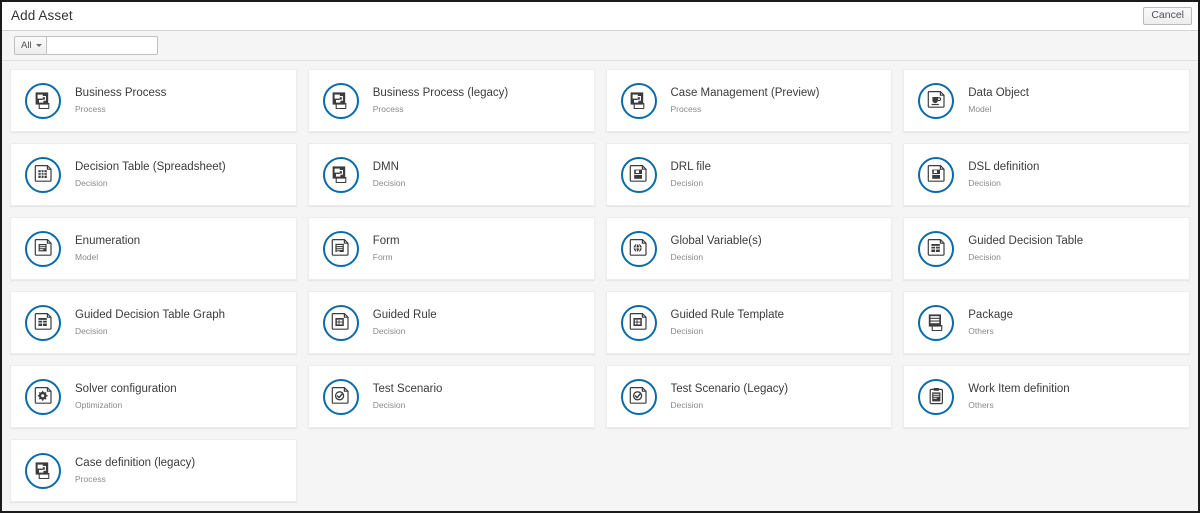 The width and height of the screenshot is (1200, 513). Describe the element at coordinates (121, 93) in the screenshot. I see `asset-title: Business Process` at that location.